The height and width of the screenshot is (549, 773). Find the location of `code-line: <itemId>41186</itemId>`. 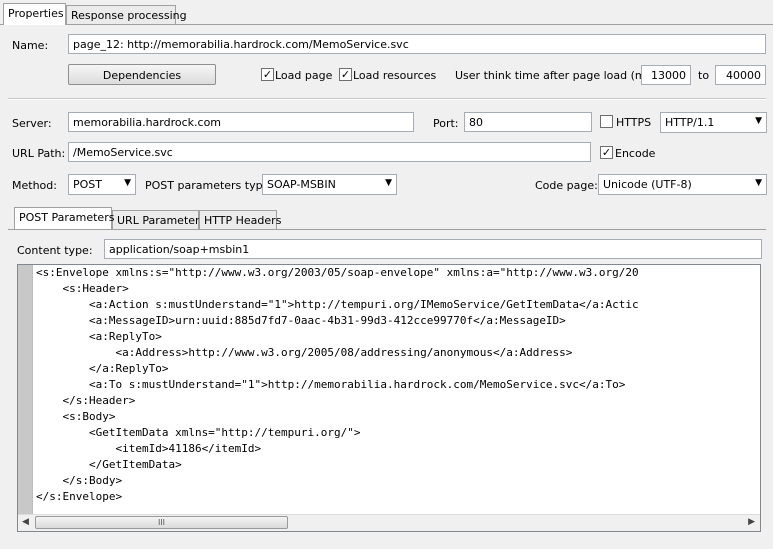

code-line: <itemId>41186</itemId> is located at coordinates (149, 448).